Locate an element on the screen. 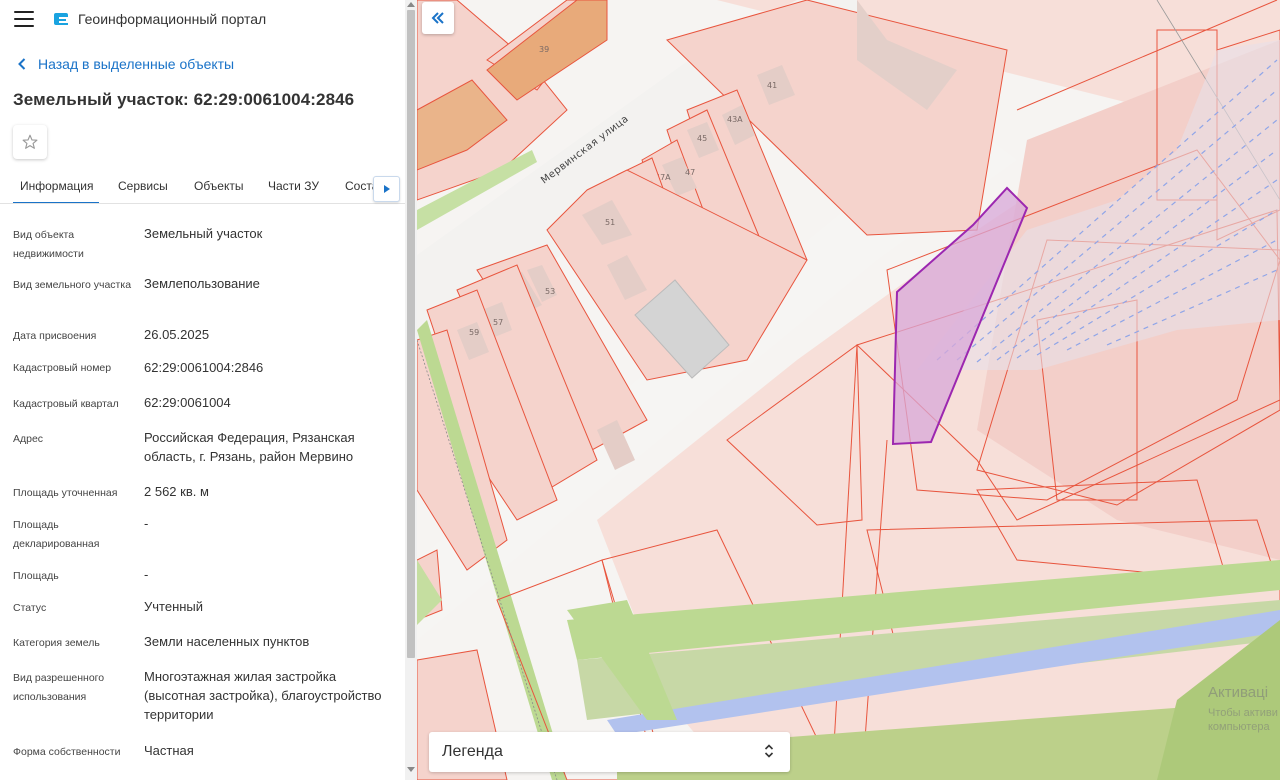 This screenshot has width=1280, height=780. property-label: Кадастровый номер is located at coordinates (62, 368).